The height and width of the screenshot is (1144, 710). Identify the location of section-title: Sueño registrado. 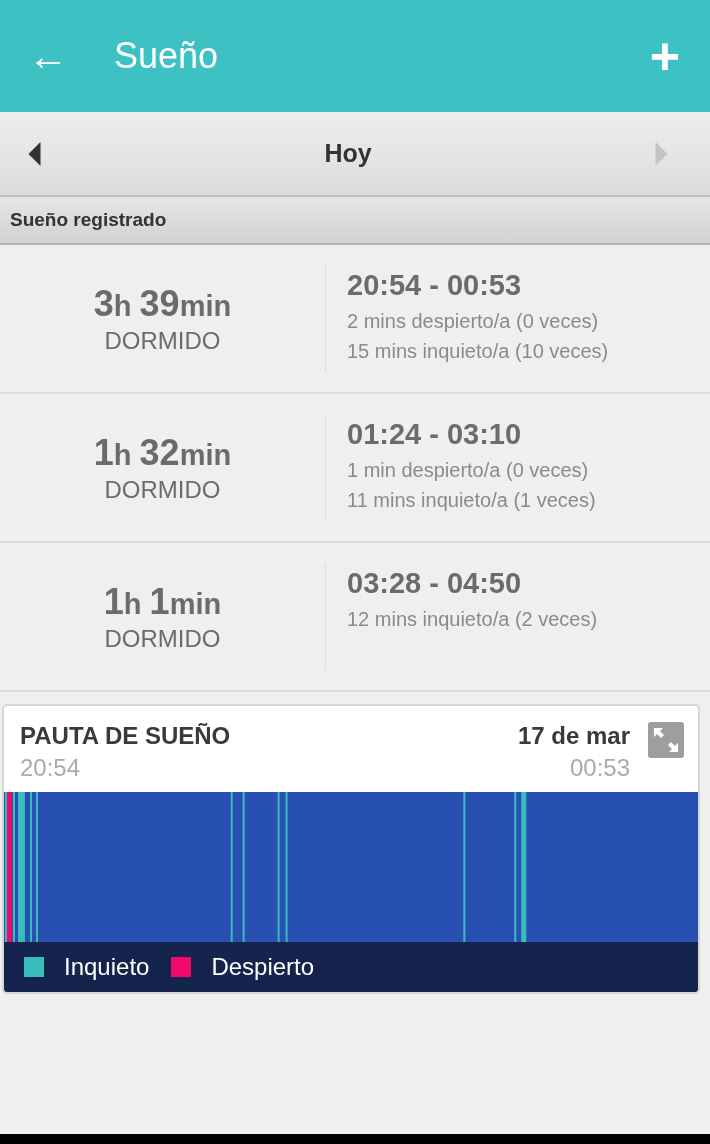
(88, 220).